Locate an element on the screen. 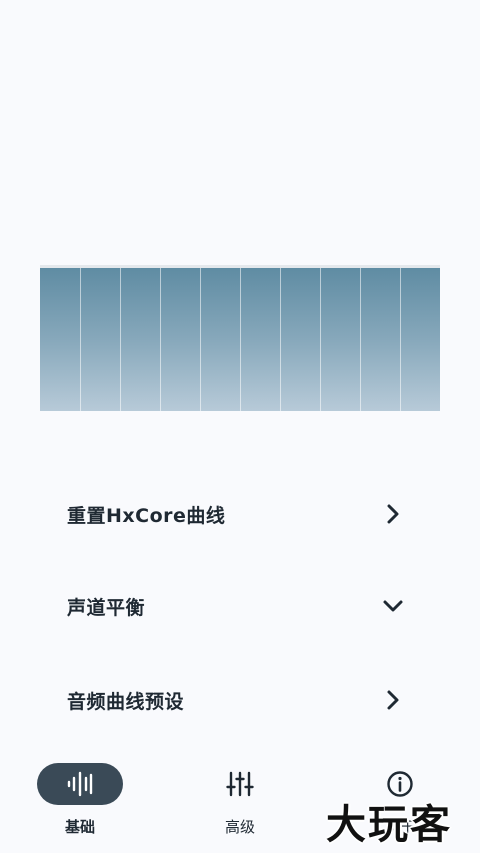 The width and height of the screenshot is (480, 853). reset-hxcore-curve-label: 重置HxCore曲线 is located at coordinates (146, 515).